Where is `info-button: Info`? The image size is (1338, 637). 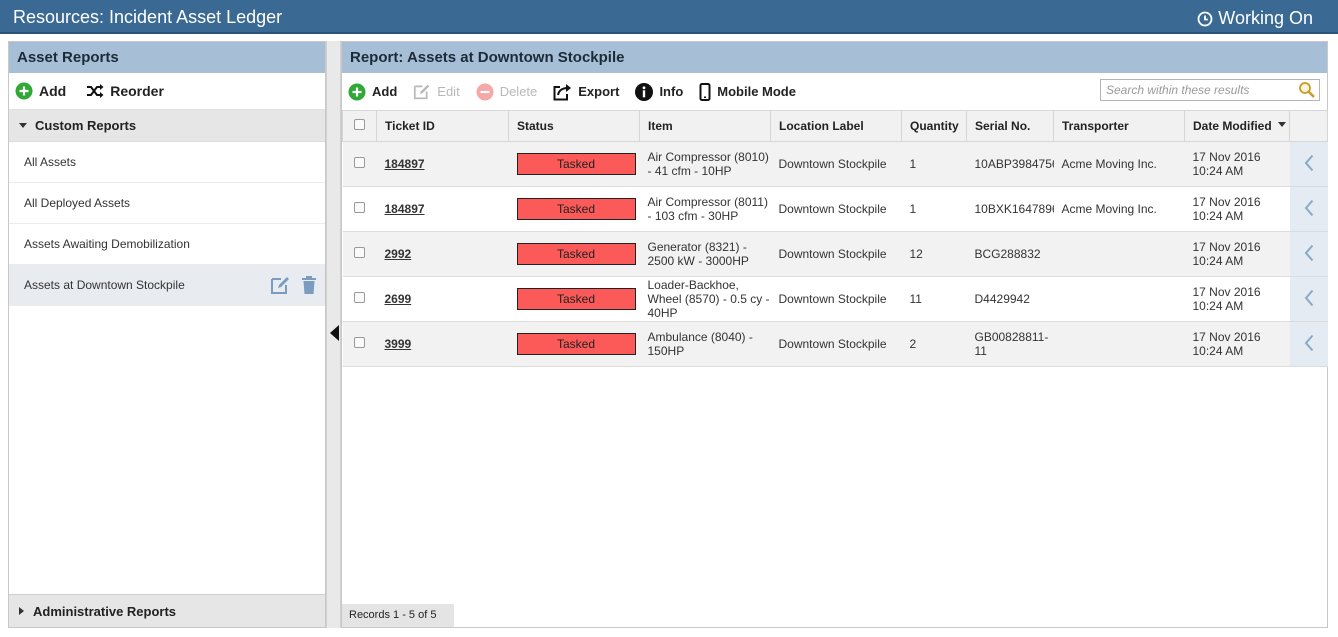 info-button: Info is located at coordinates (659, 91).